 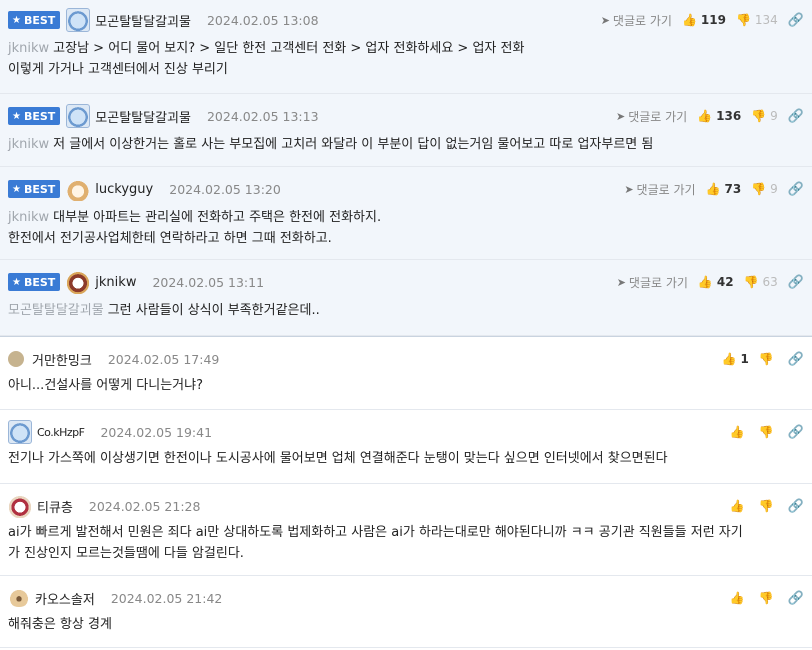 What do you see at coordinates (163, 359) in the screenshot?
I see `comment-date: 2024.02.05 17:49` at bounding box center [163, 359].